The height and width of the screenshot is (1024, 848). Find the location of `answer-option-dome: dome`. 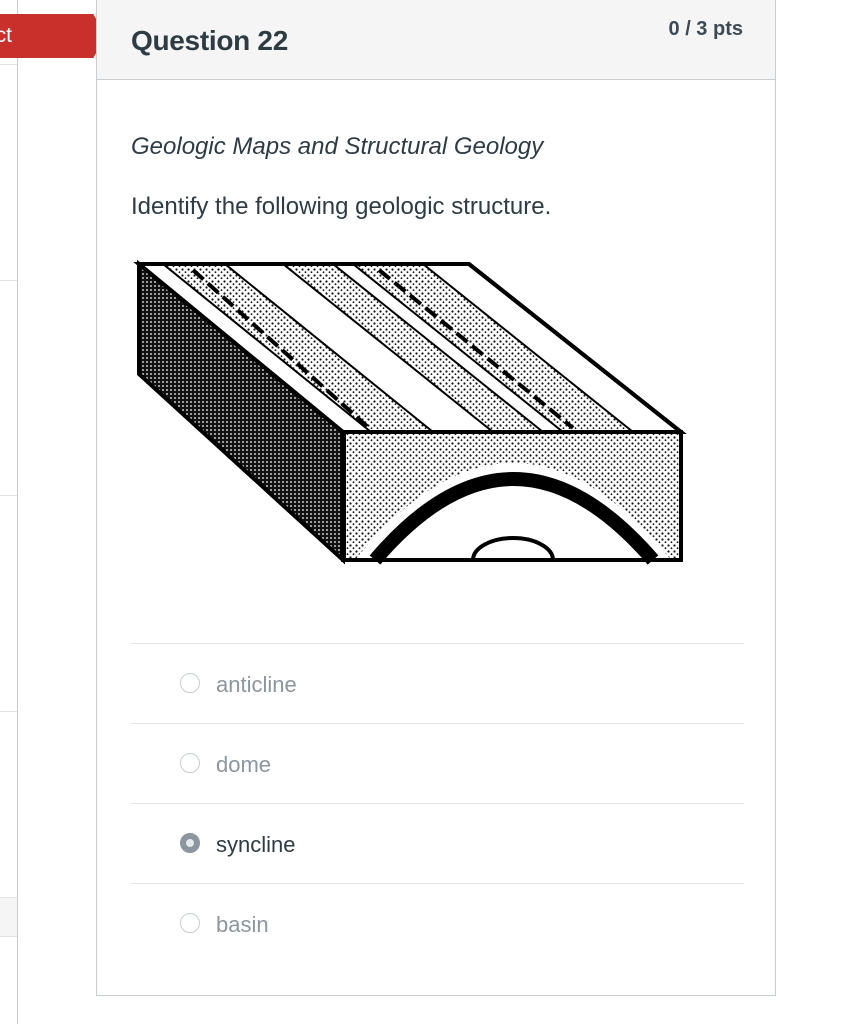

answer-option-dome: dome is located at coordinates (437, 763).